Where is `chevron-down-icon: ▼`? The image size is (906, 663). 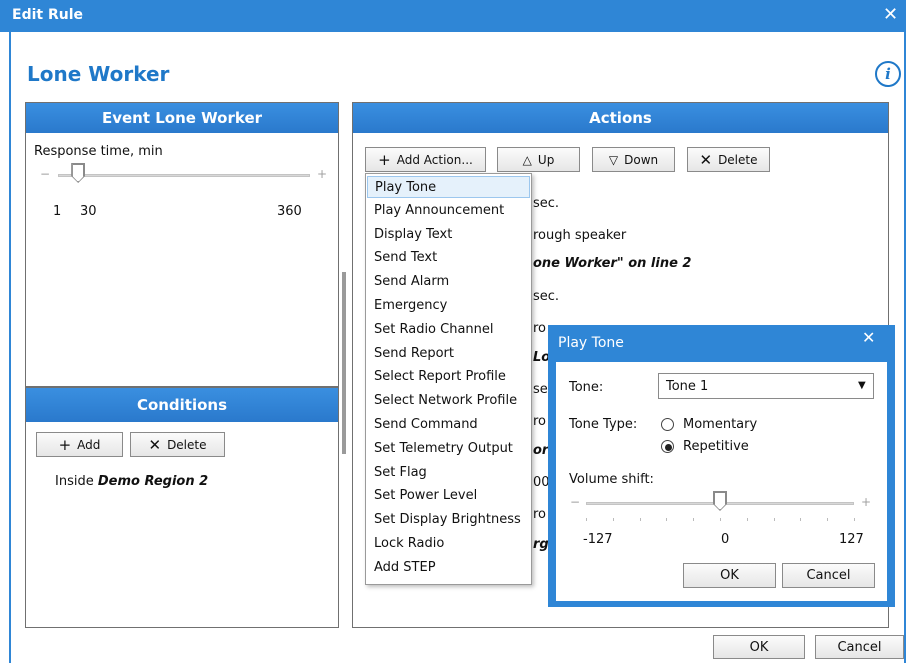
chevron-down-icon: ▼ is located at coordinates (862, 385).